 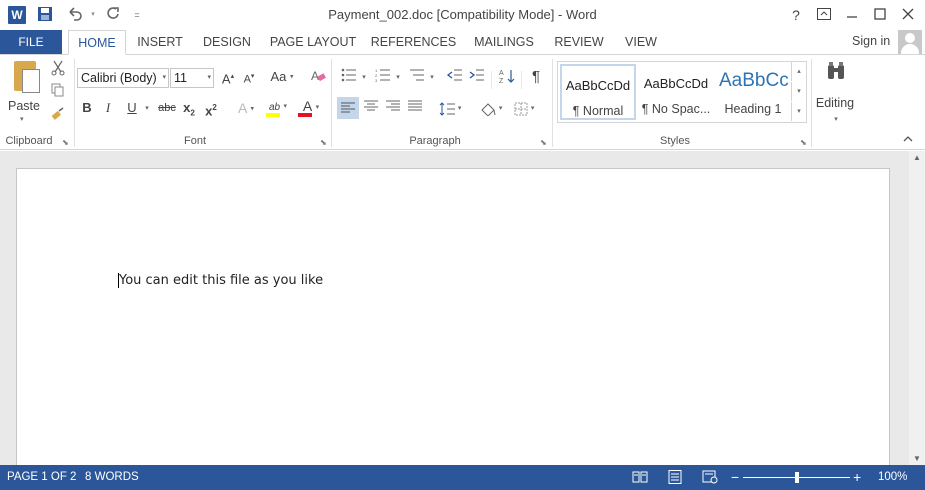 I want to click on paste-icon, so click(x=26, y=79).